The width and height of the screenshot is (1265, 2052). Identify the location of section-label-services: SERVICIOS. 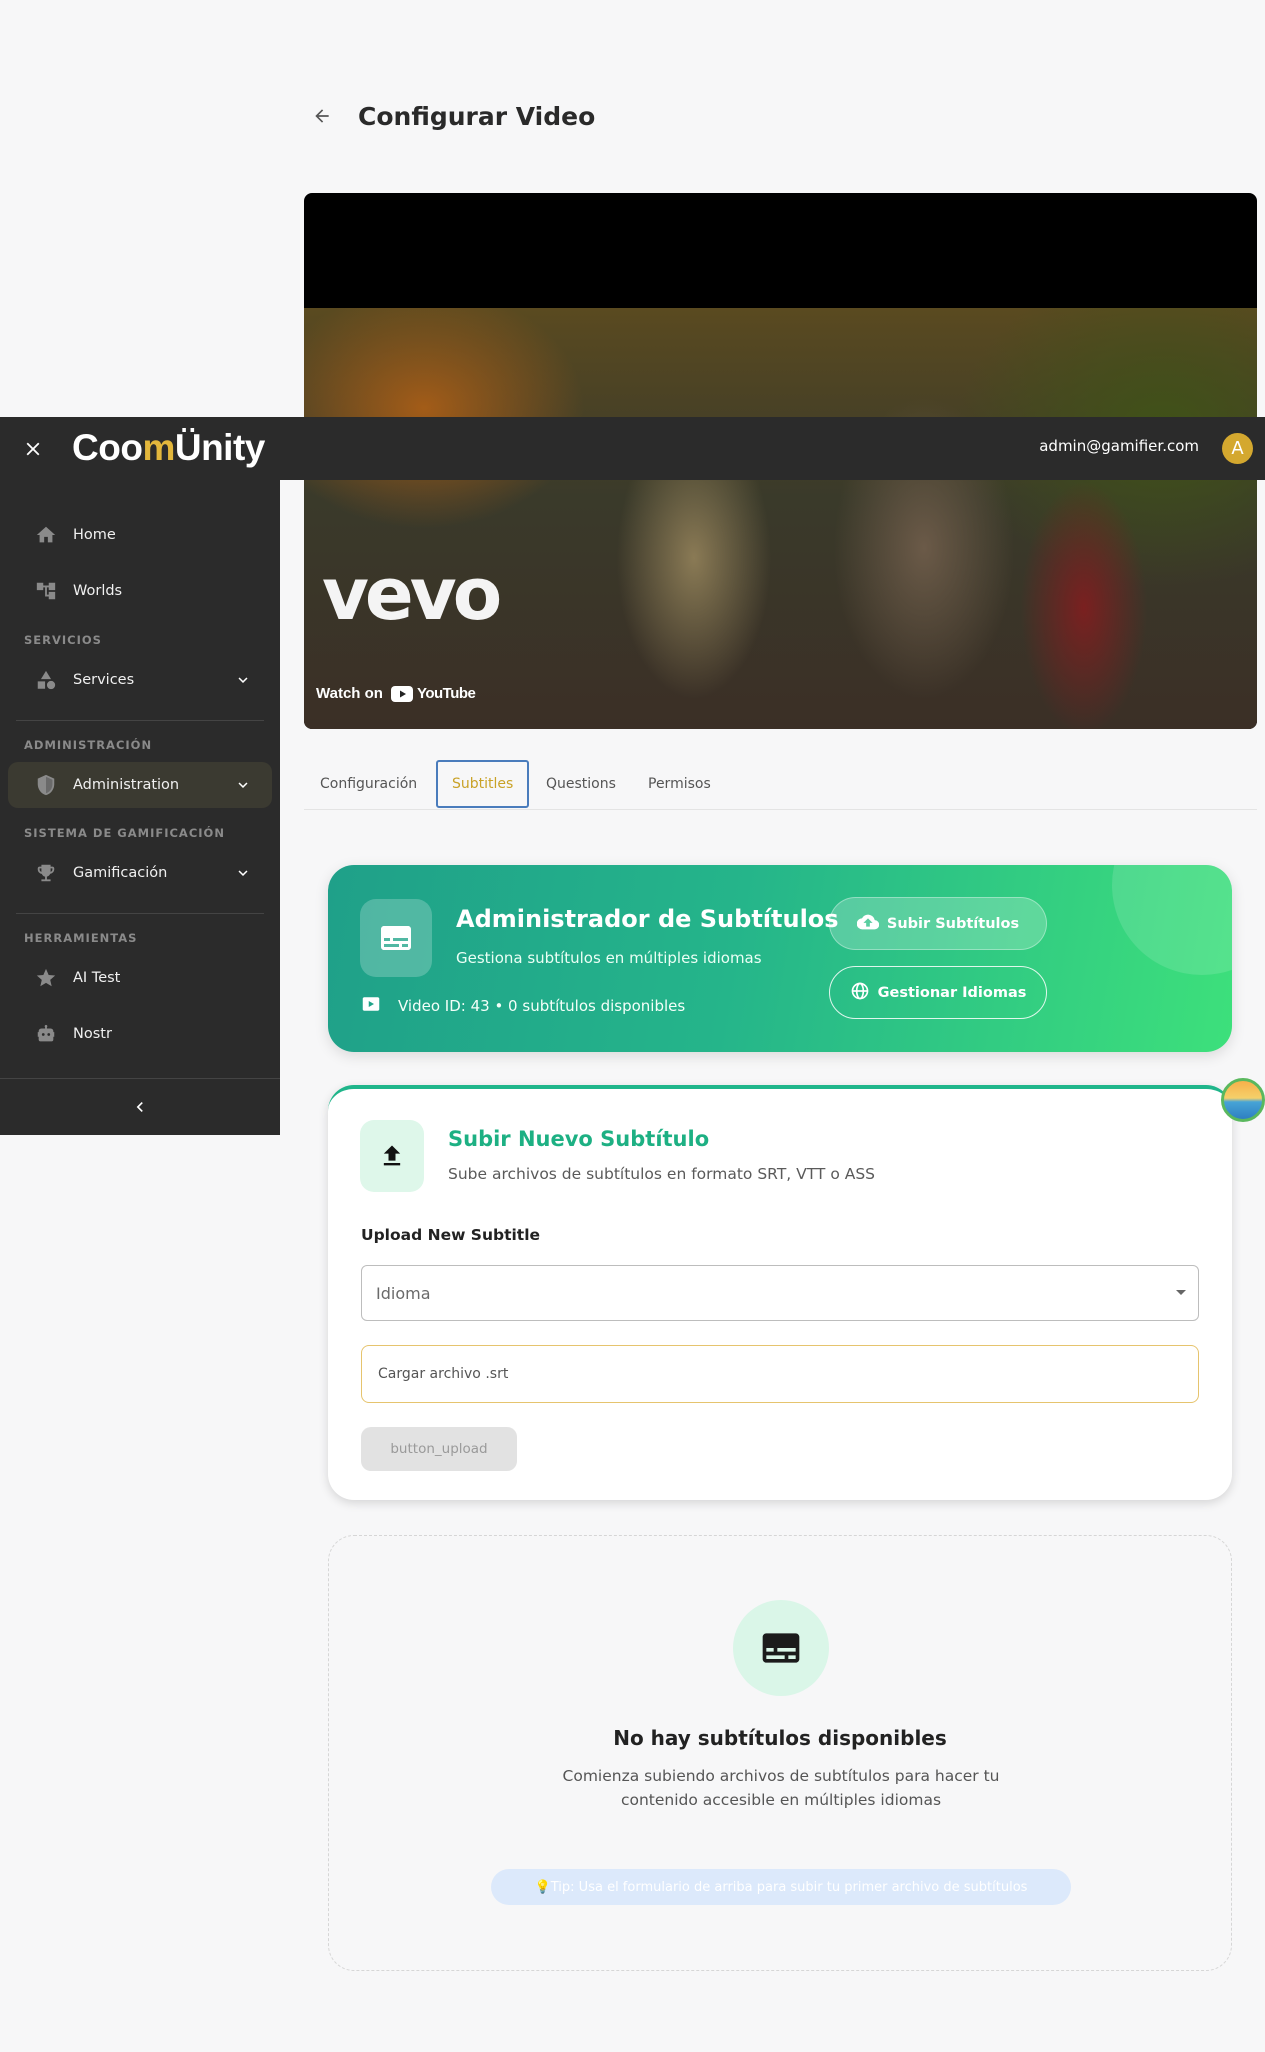
(63, 640).